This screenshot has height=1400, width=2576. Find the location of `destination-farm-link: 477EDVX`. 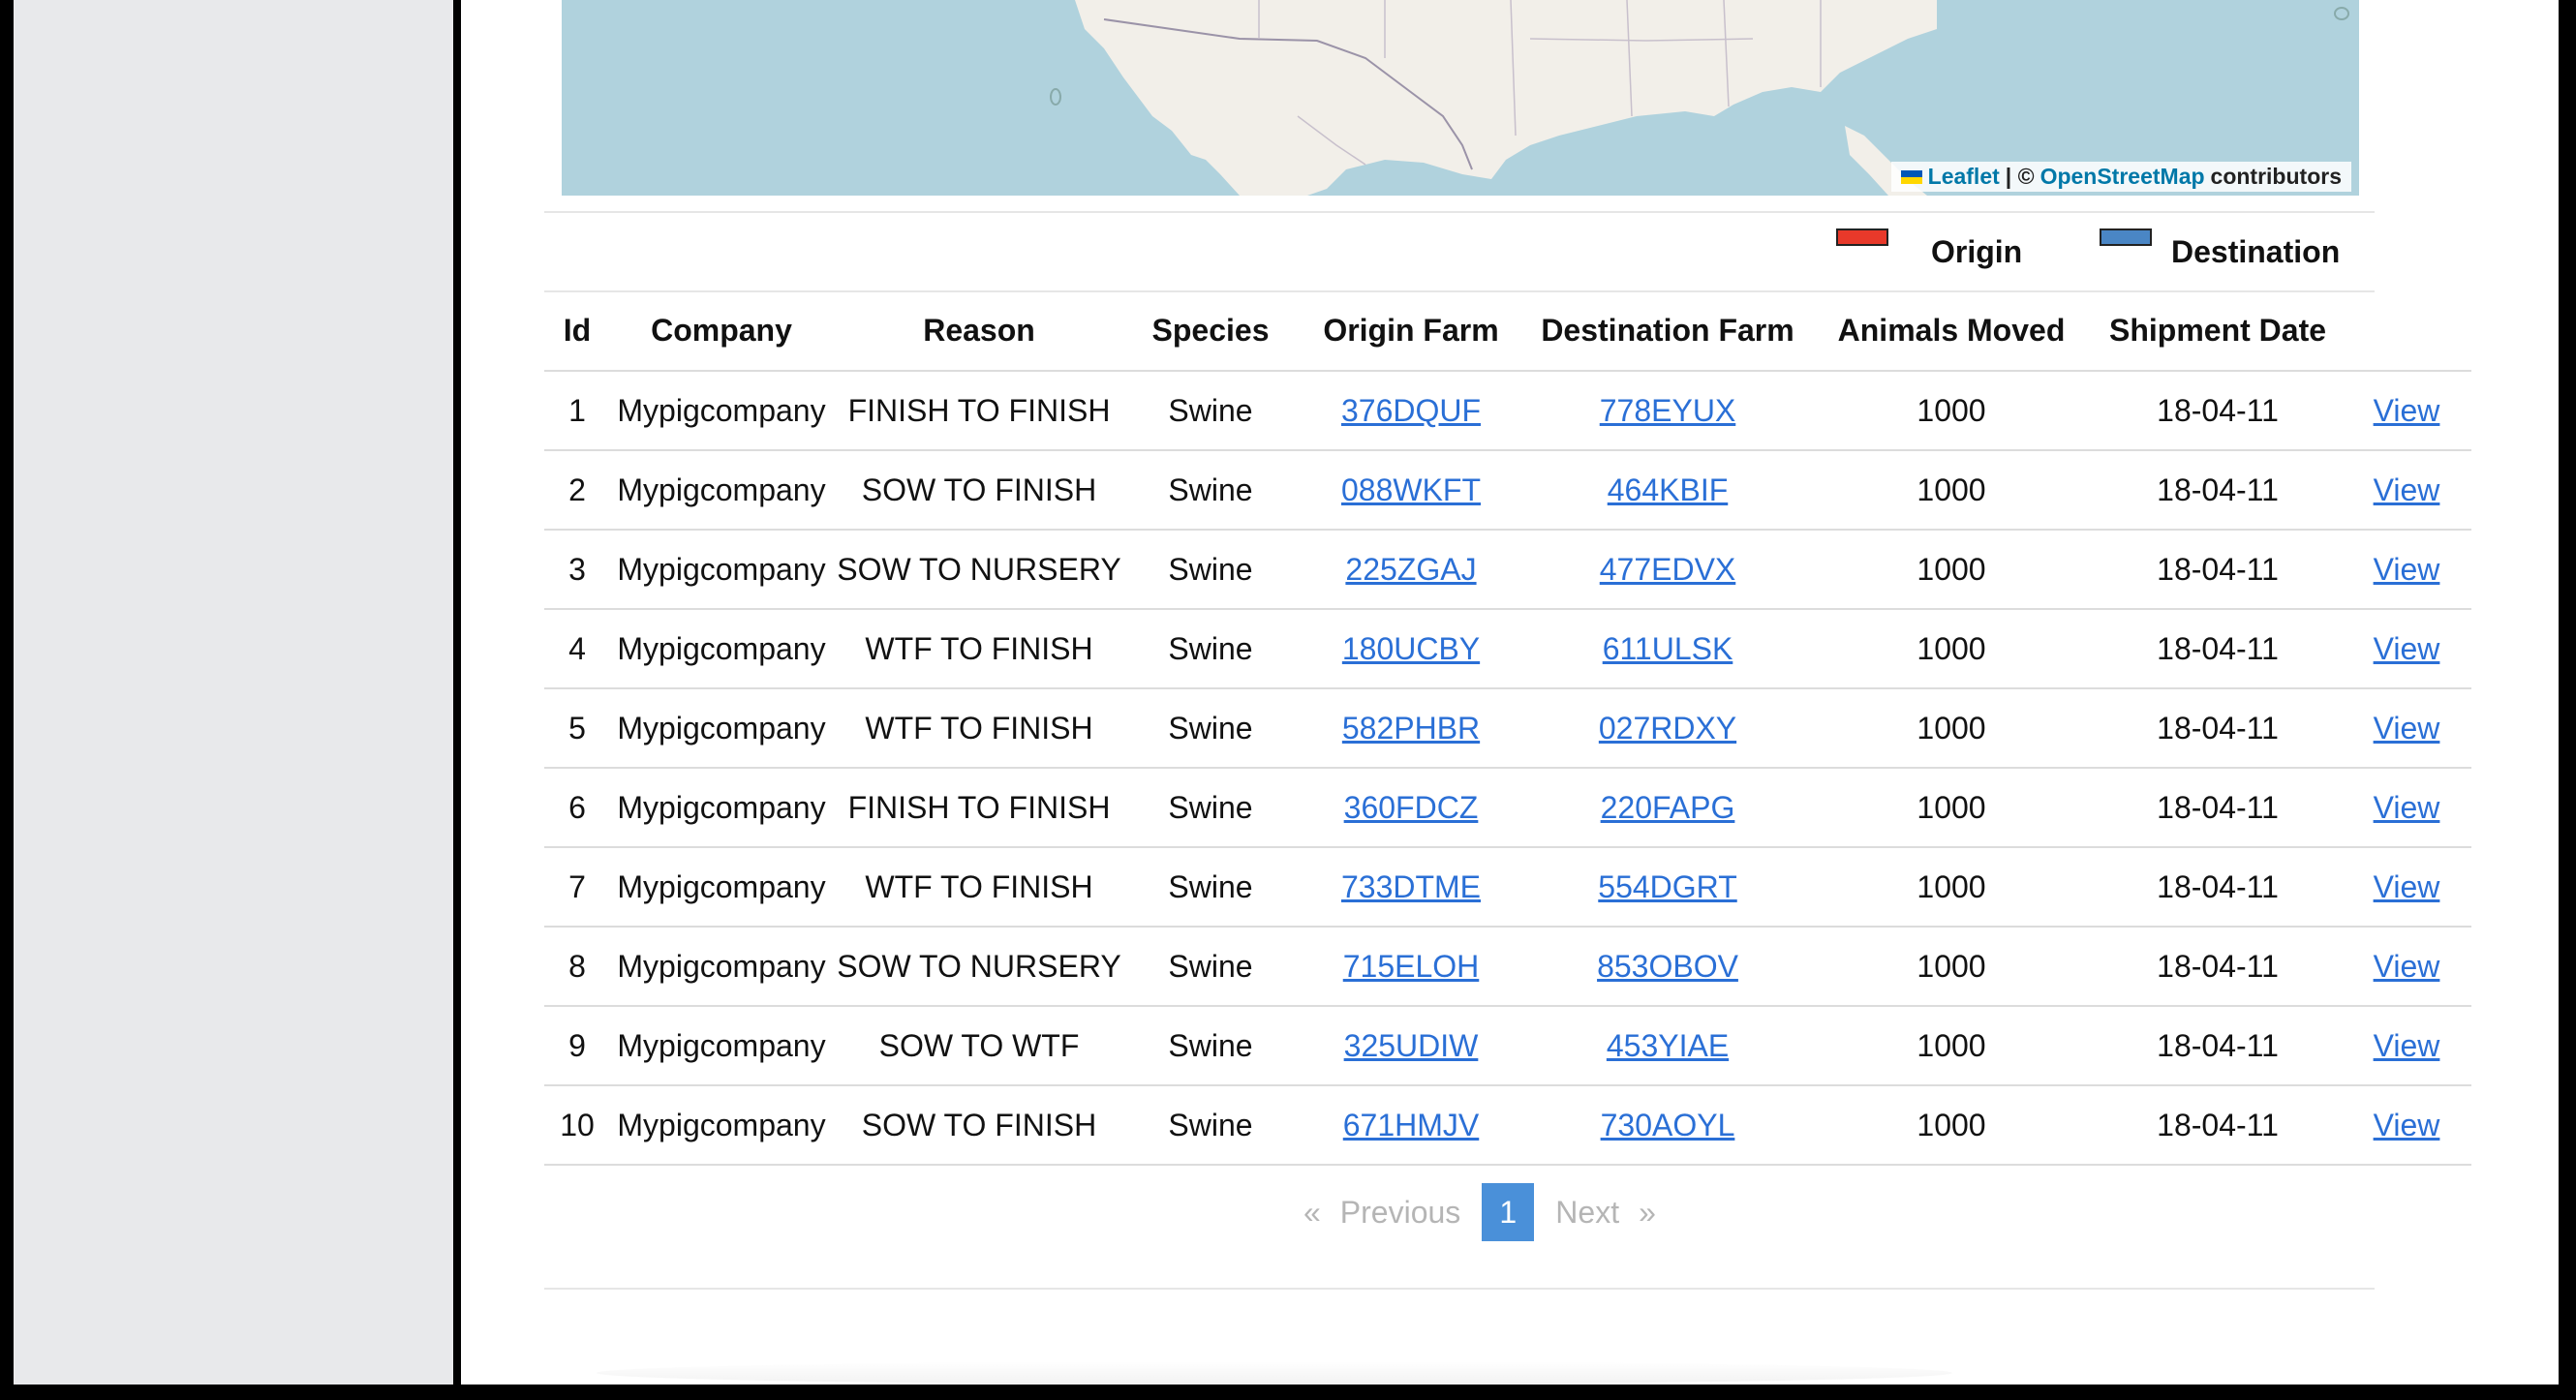

destination-farm-link: 477EDVX is located at coordinates (1668, 569).